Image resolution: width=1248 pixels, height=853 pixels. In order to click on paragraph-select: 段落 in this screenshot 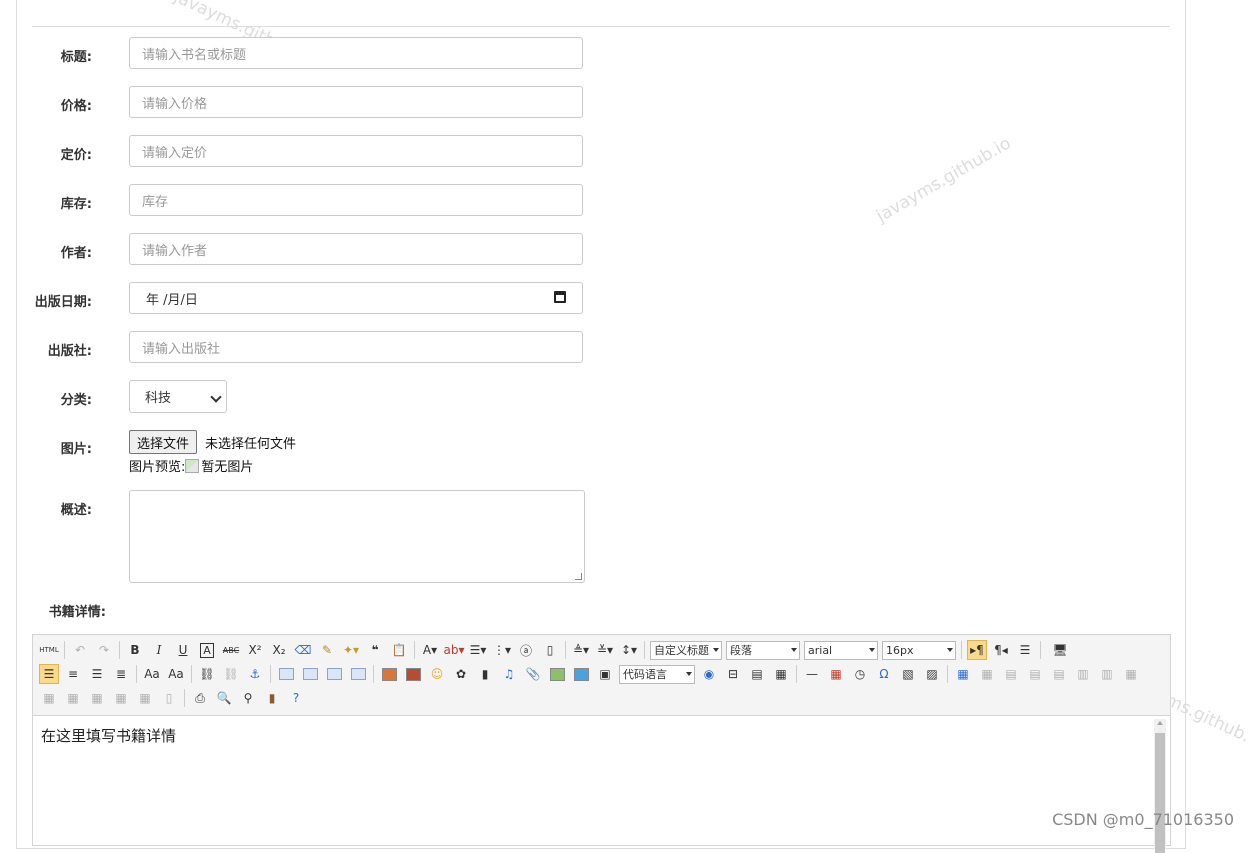, I will do `click(763, 650)`.